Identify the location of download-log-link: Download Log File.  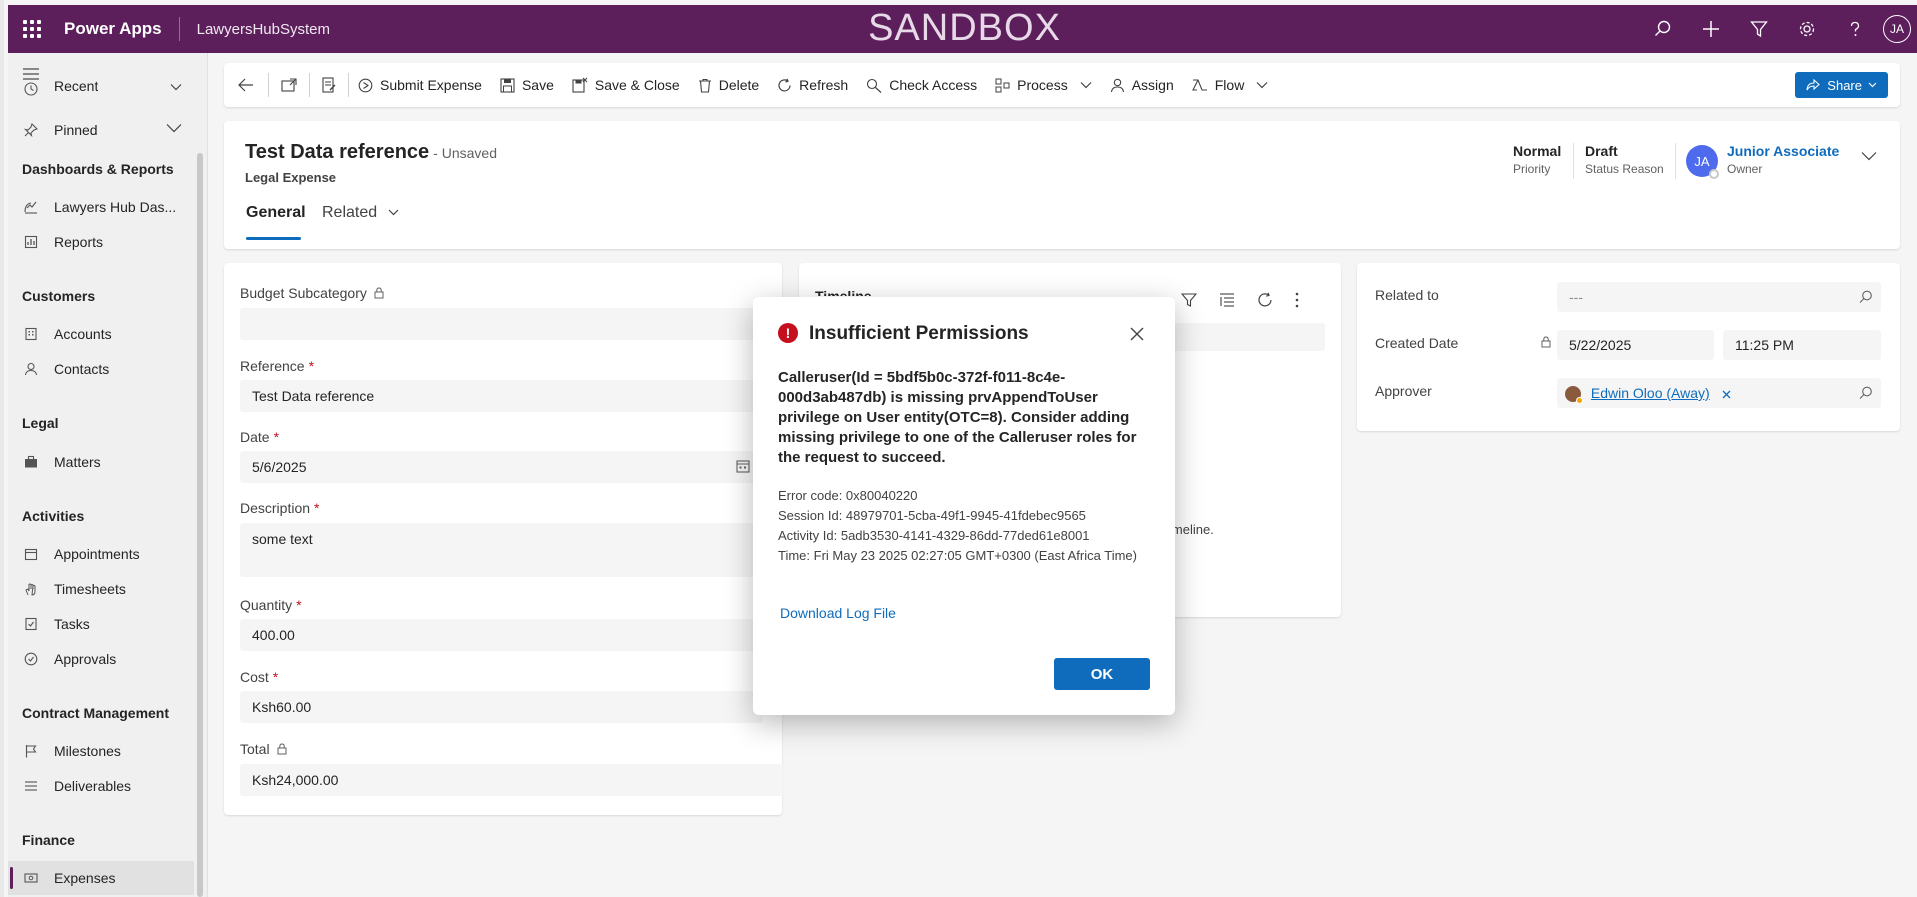
(838, 613).